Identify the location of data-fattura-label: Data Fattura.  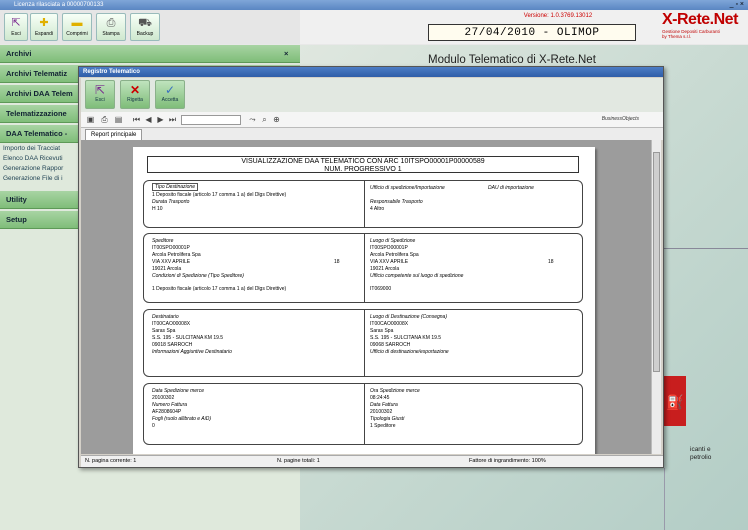
(384, 405).